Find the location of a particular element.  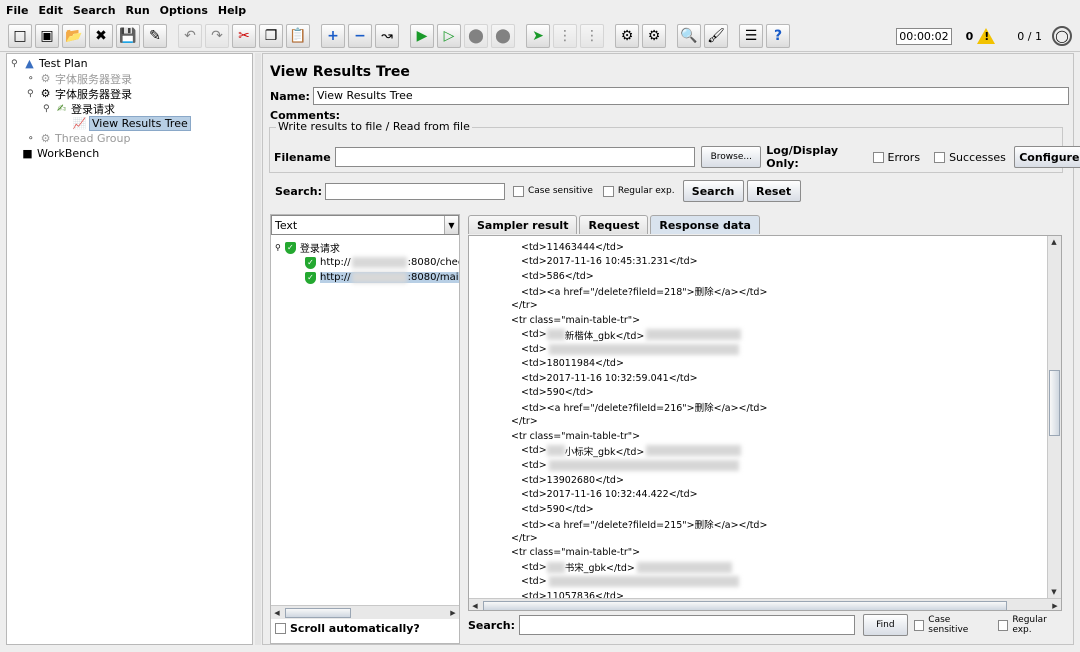

errors-checkbox: Errors is located at coordinates (896, 157).